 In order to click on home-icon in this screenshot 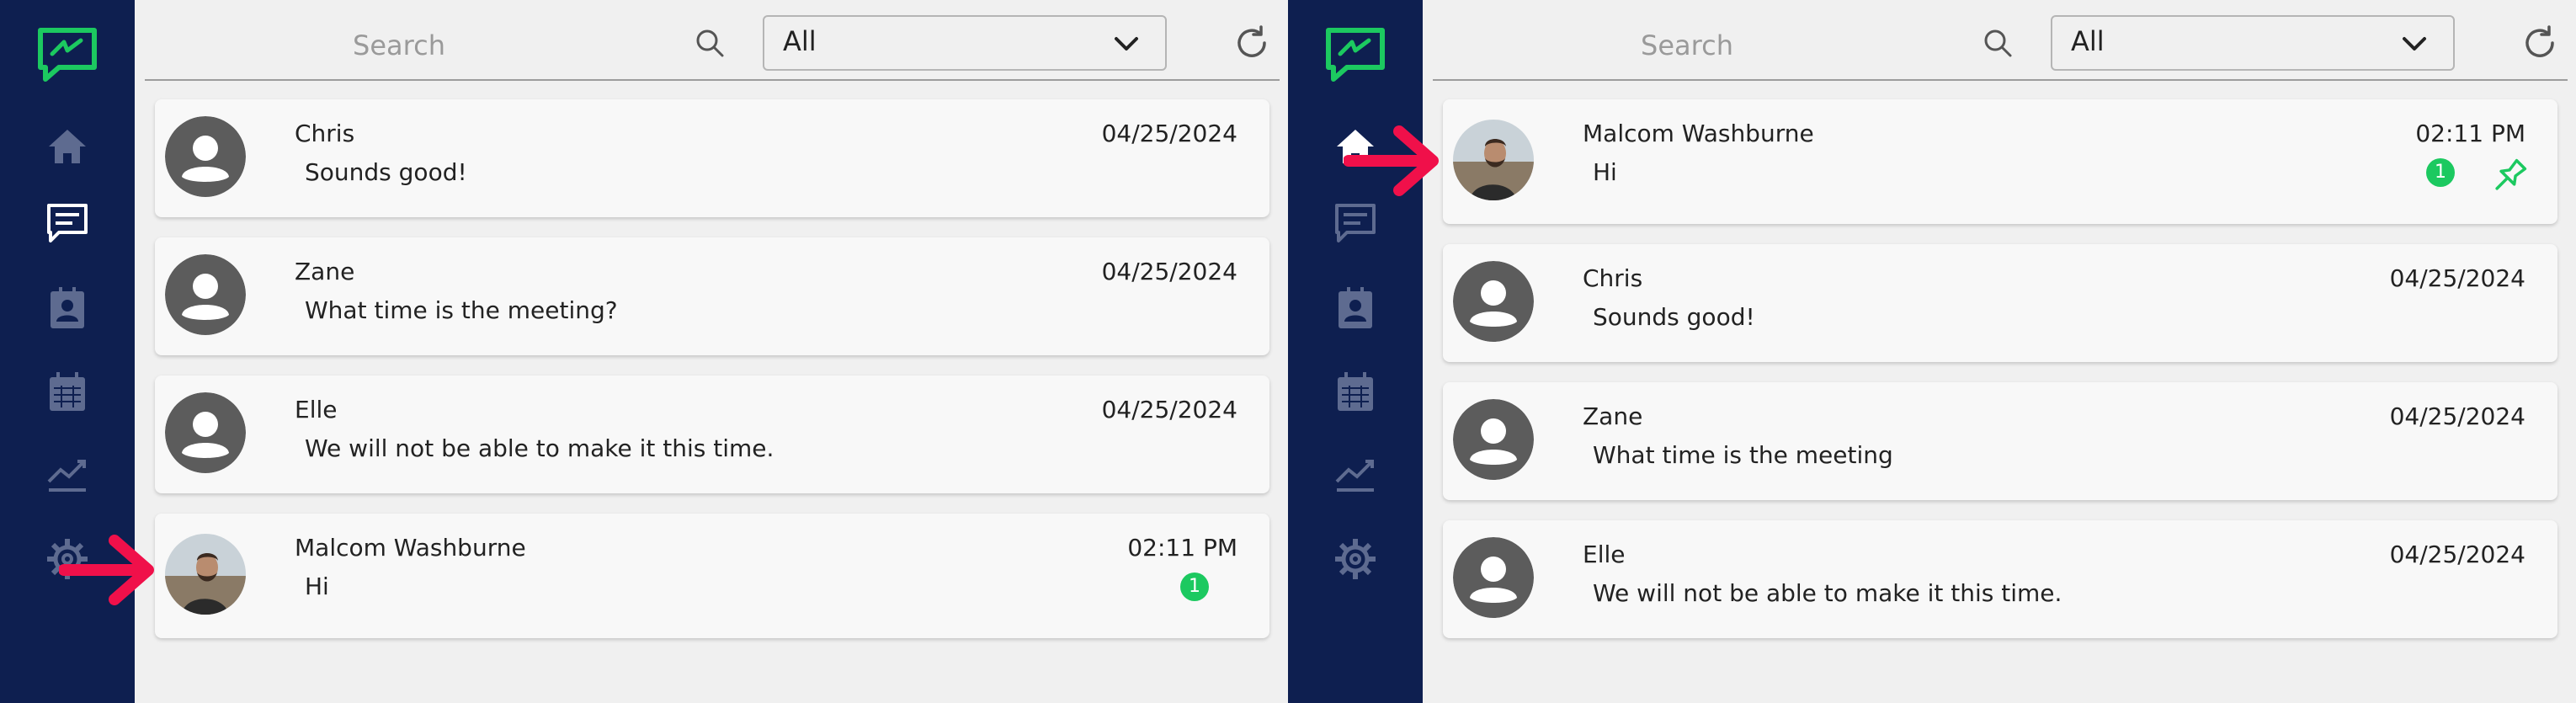, I will do `click(67, 146)`.